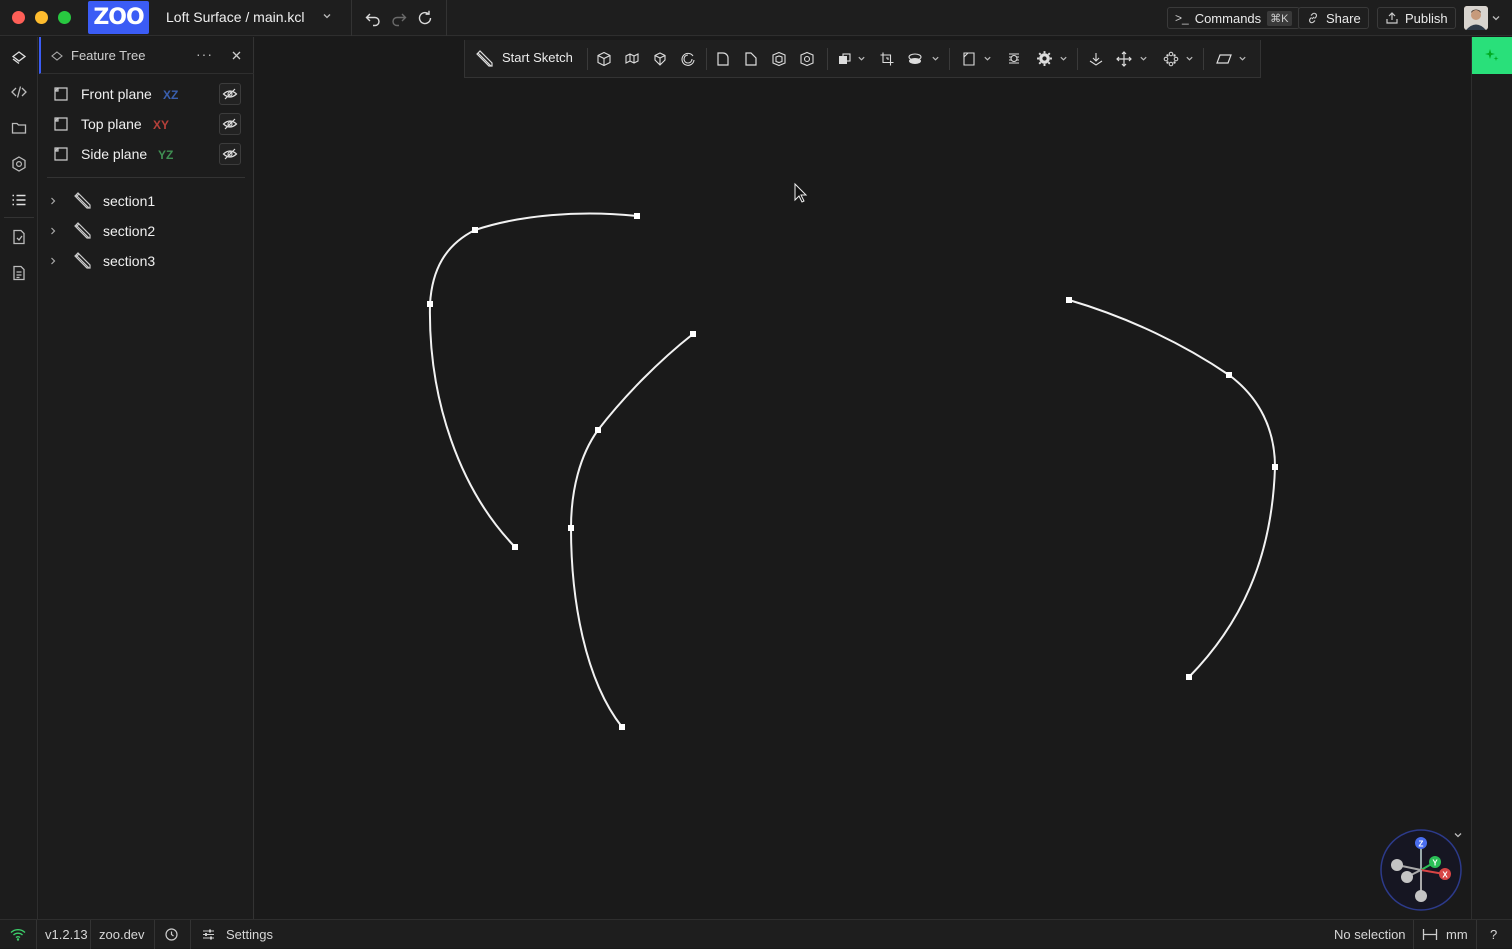  I want to click on start-sketch-button: Start Sketch, so click(537, 57).